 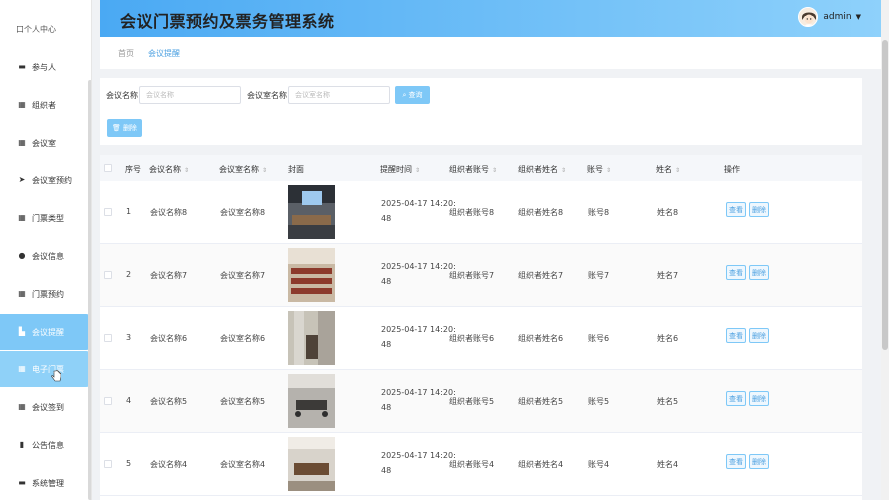 I want to click on sidebar-item-label: 公告信息, so click(x=48, y=445).